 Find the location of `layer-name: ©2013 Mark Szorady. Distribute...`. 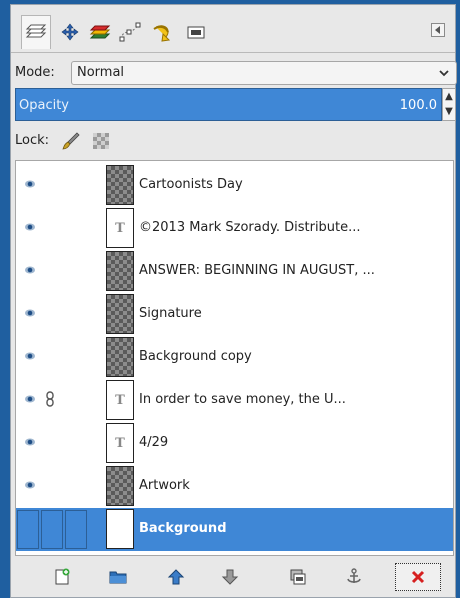

layer-name: ©2013 Mark Szorady. Distribute... is located at coordinates (250, 227).